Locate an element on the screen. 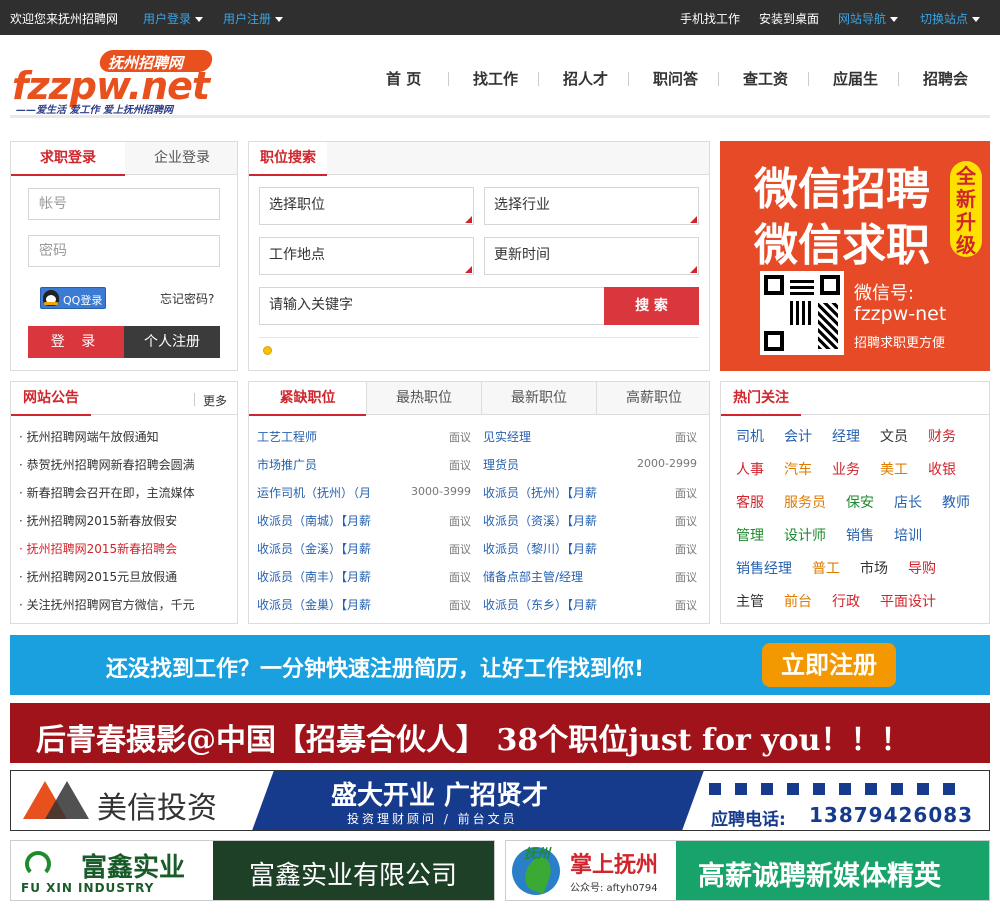  search-button: 搜 索 is located at coordinates (651, 306).